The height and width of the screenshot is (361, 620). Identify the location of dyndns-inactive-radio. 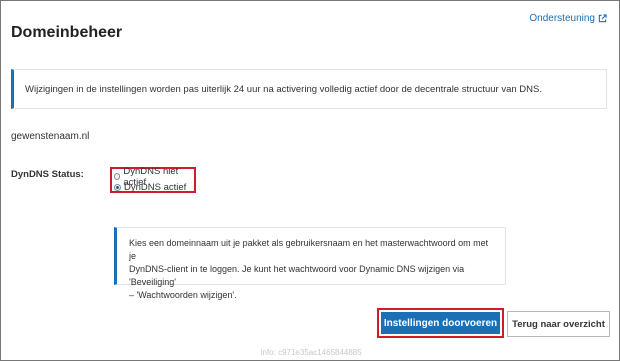
(117, 176).